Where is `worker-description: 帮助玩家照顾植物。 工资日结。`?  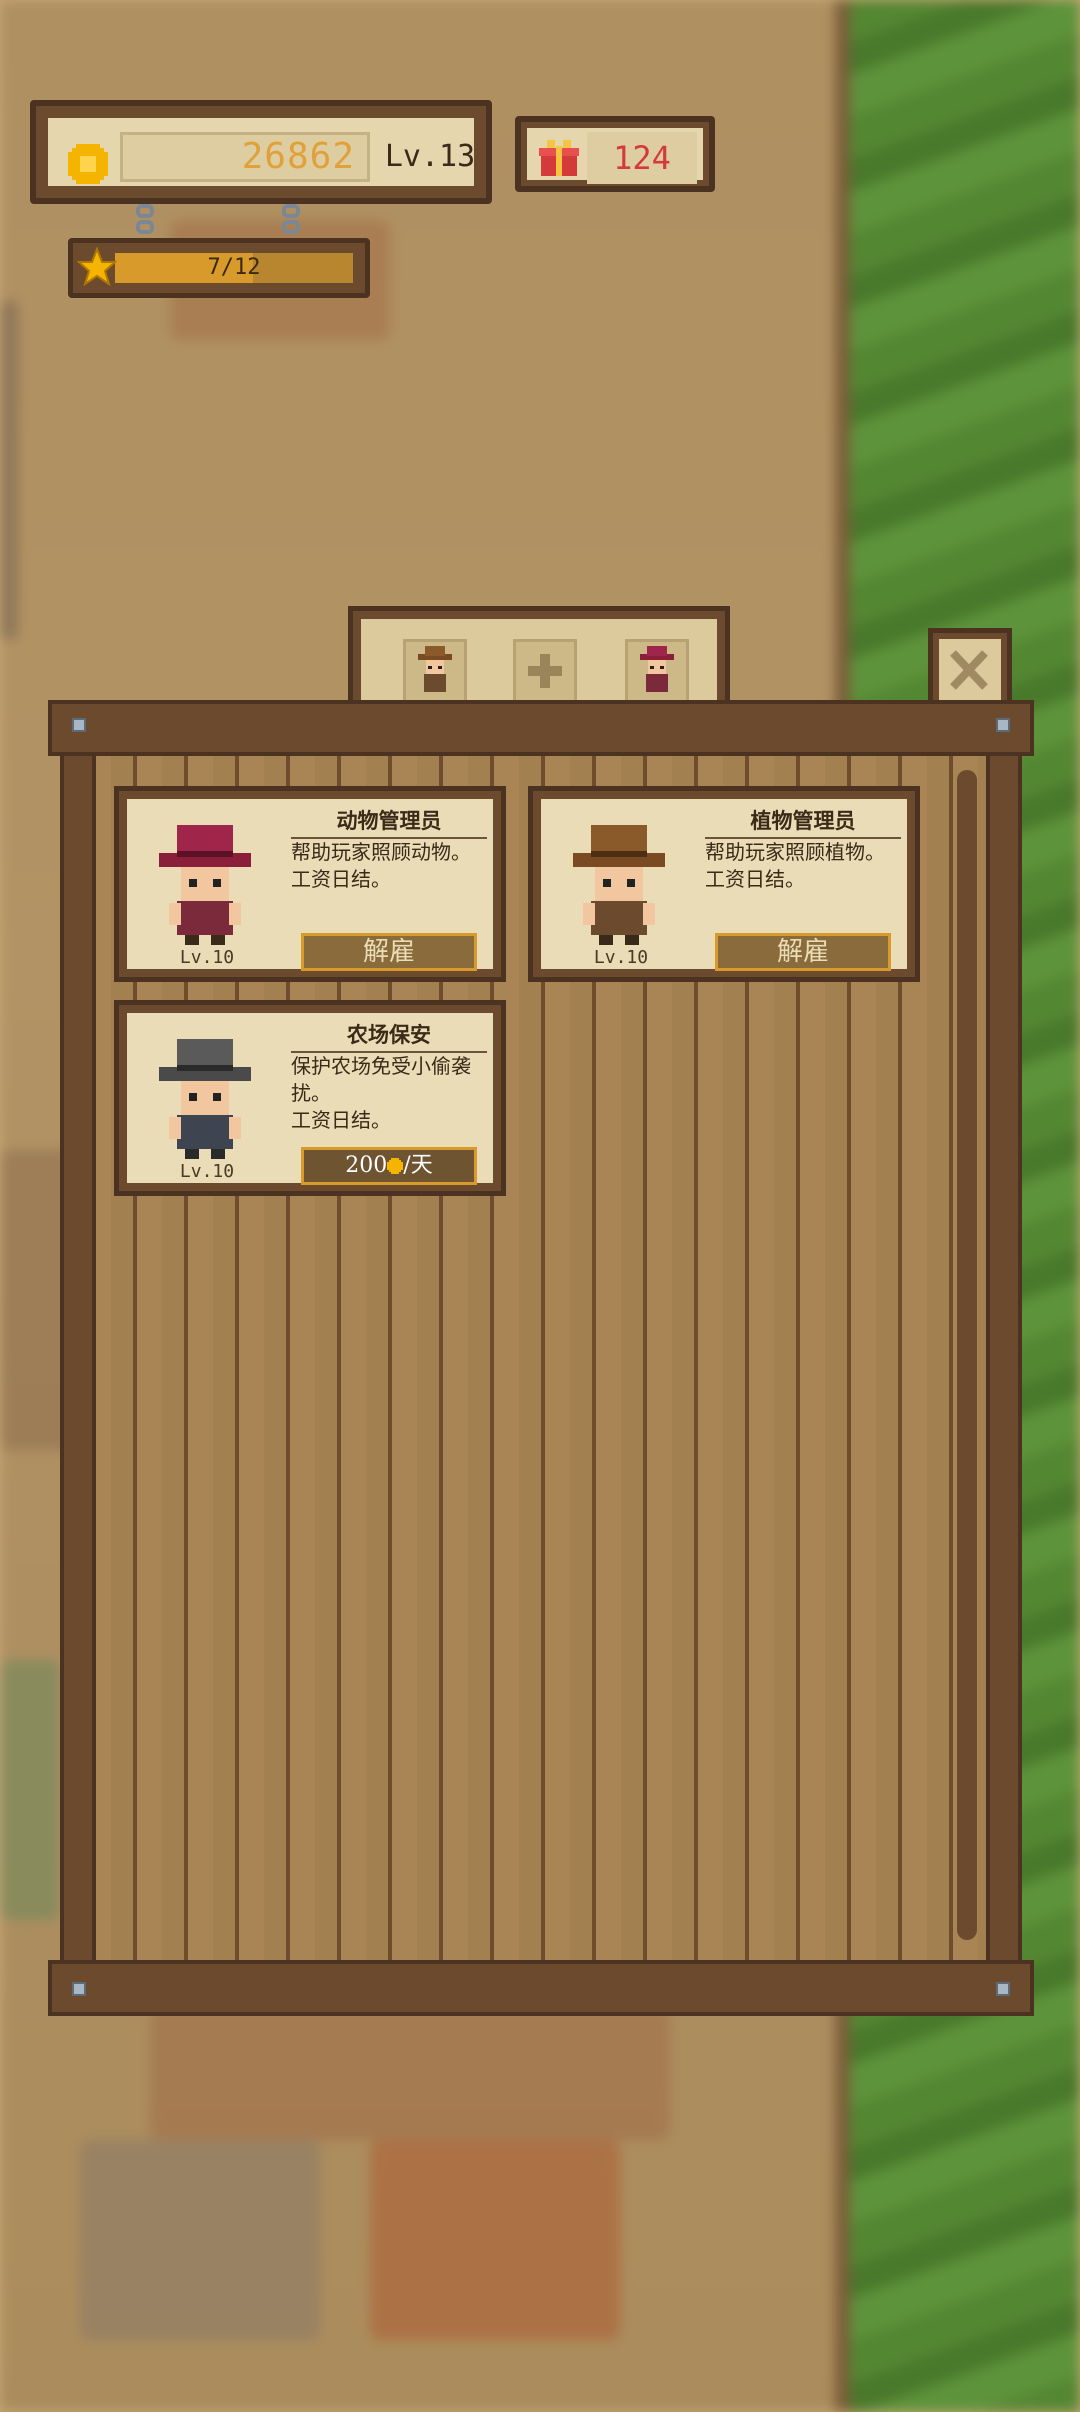
worker-description: 帮助玩家照顾植物。 工资日结。 is located at coordinates (795, 865).